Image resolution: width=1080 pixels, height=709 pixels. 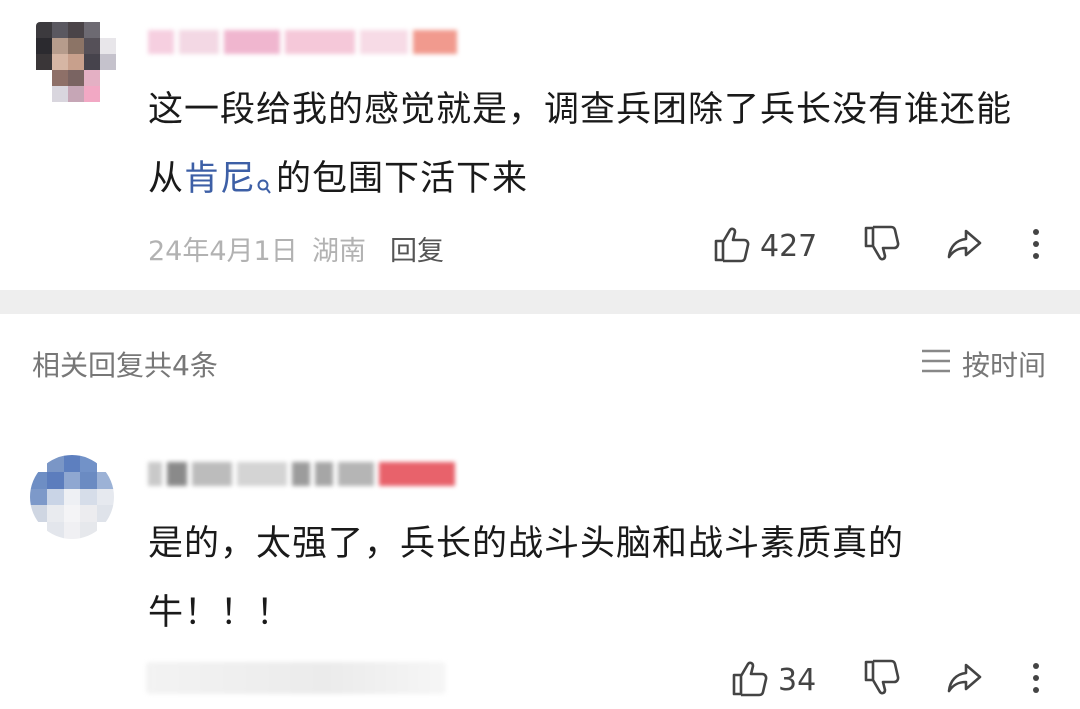 What do you see at coordinates (540, 302) in the screenshot?
I see `section-divider` at bounding box center [540, 302].